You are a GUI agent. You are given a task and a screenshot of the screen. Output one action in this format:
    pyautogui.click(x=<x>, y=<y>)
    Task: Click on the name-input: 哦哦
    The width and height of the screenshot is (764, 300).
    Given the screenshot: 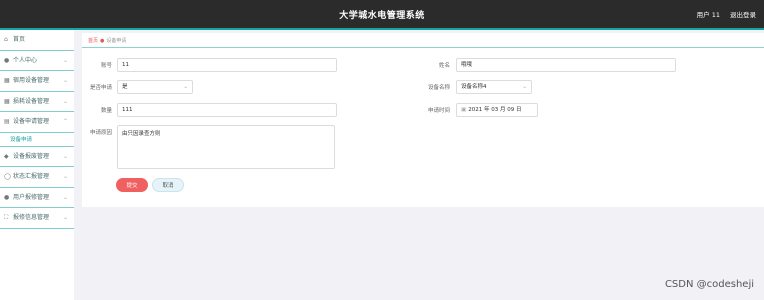 What is the action you would take?
    pyautogui.click(x=566, y=65)
    